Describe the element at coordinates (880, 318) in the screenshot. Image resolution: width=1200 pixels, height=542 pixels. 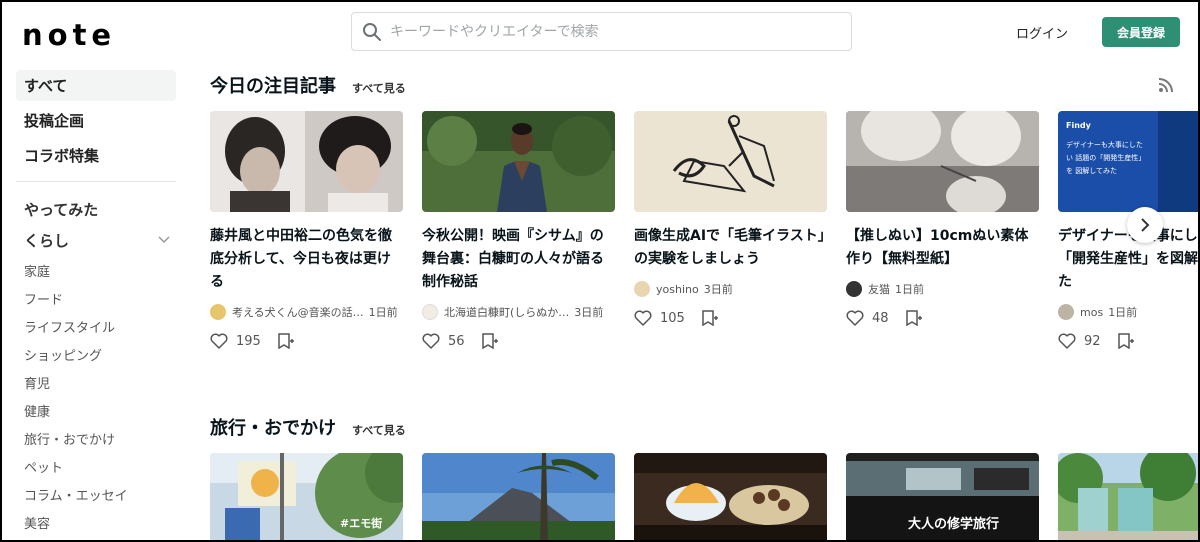
I see `like-count: 48` at that location.